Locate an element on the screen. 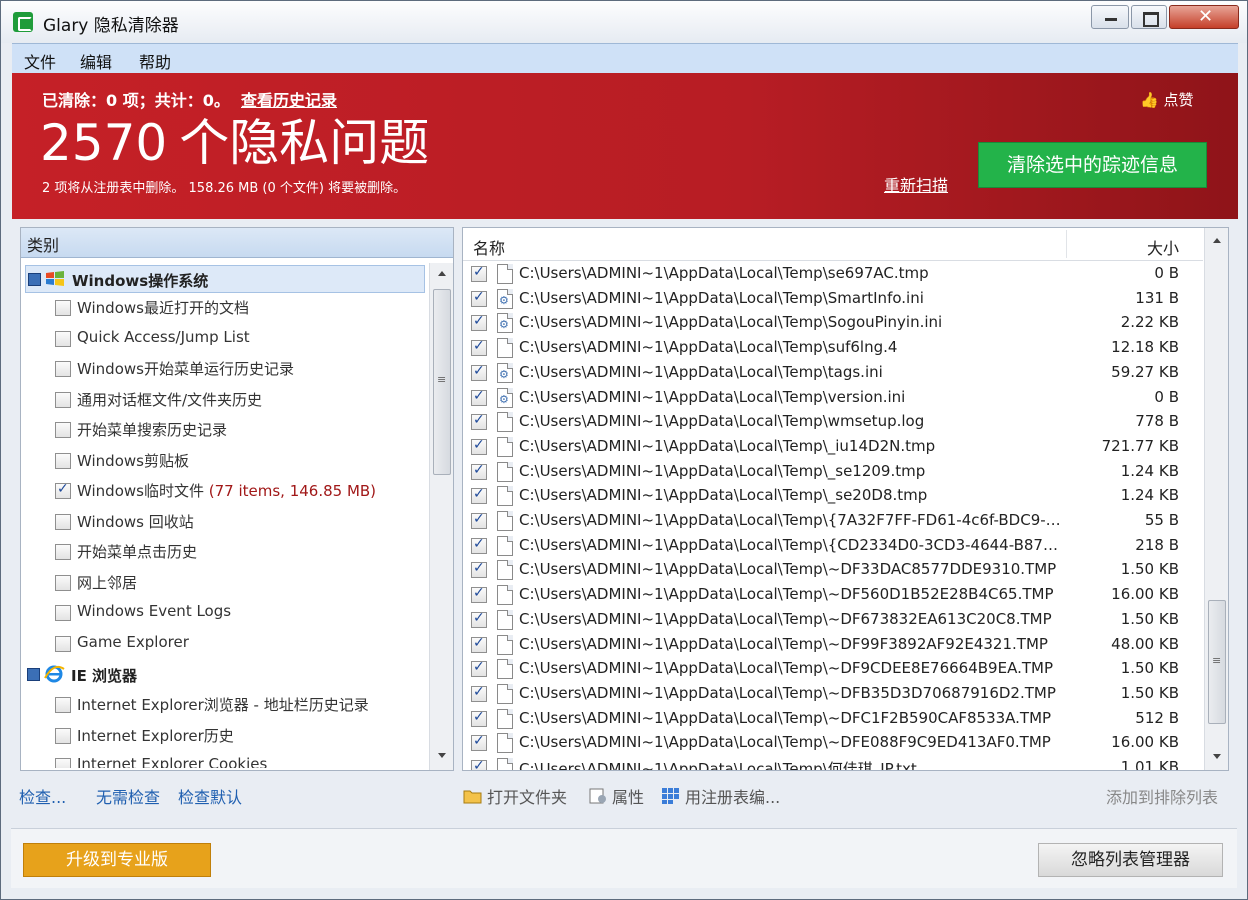 The width and height of the screenshot is (1248, 900). category-group-ie: IE 浏览器 is located at coordinates (225, 675).